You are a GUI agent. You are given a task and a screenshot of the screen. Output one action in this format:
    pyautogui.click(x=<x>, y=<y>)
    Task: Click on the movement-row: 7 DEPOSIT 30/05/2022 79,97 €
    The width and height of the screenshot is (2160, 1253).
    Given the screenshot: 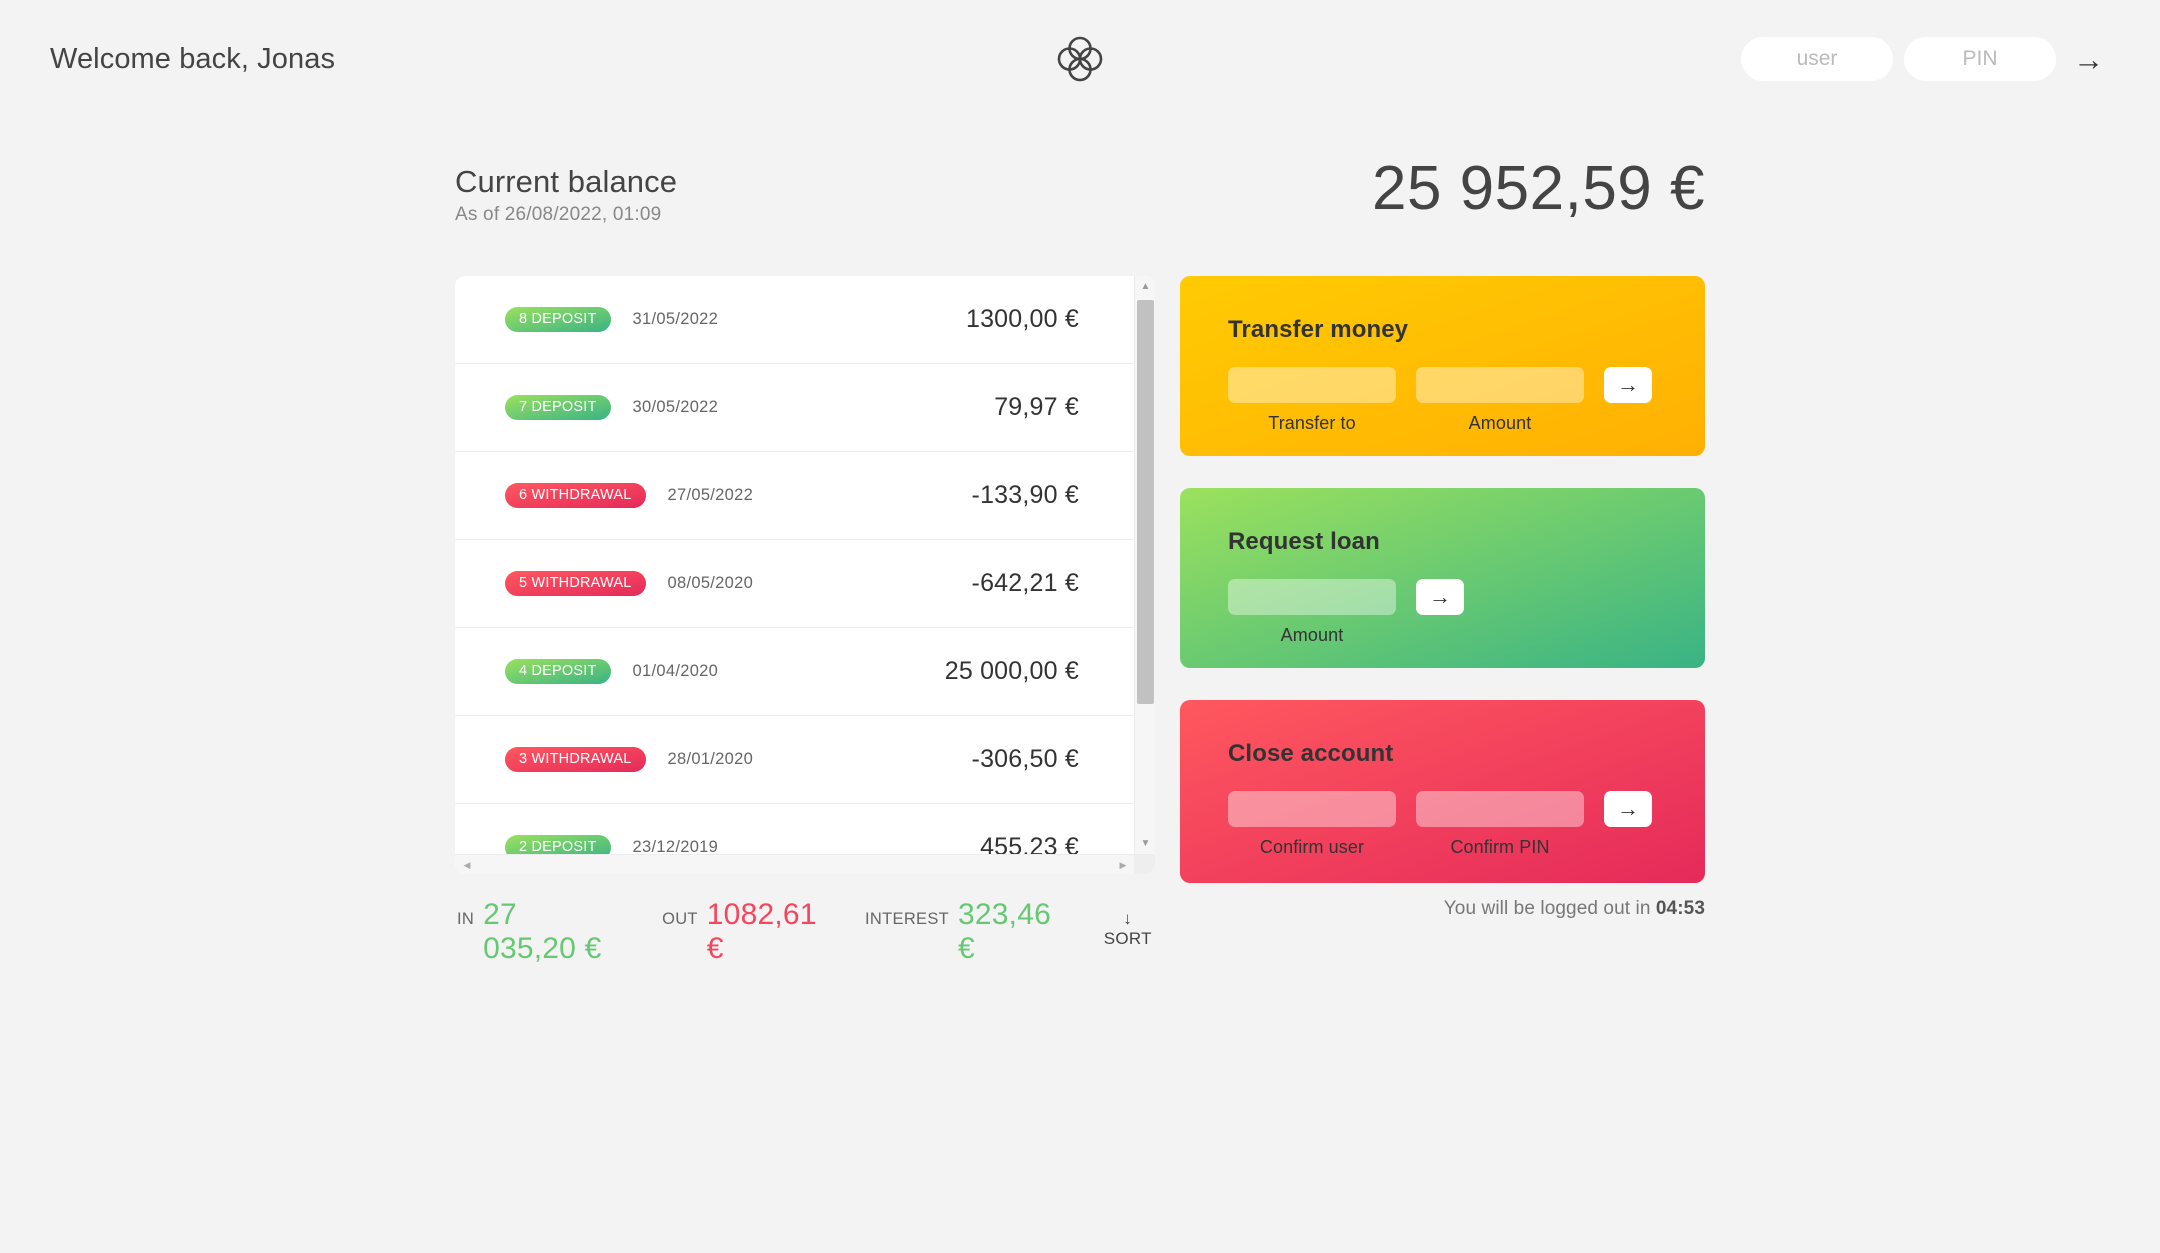 What is the action you would take?
    pyautogui.click(x=794, y=408)
    